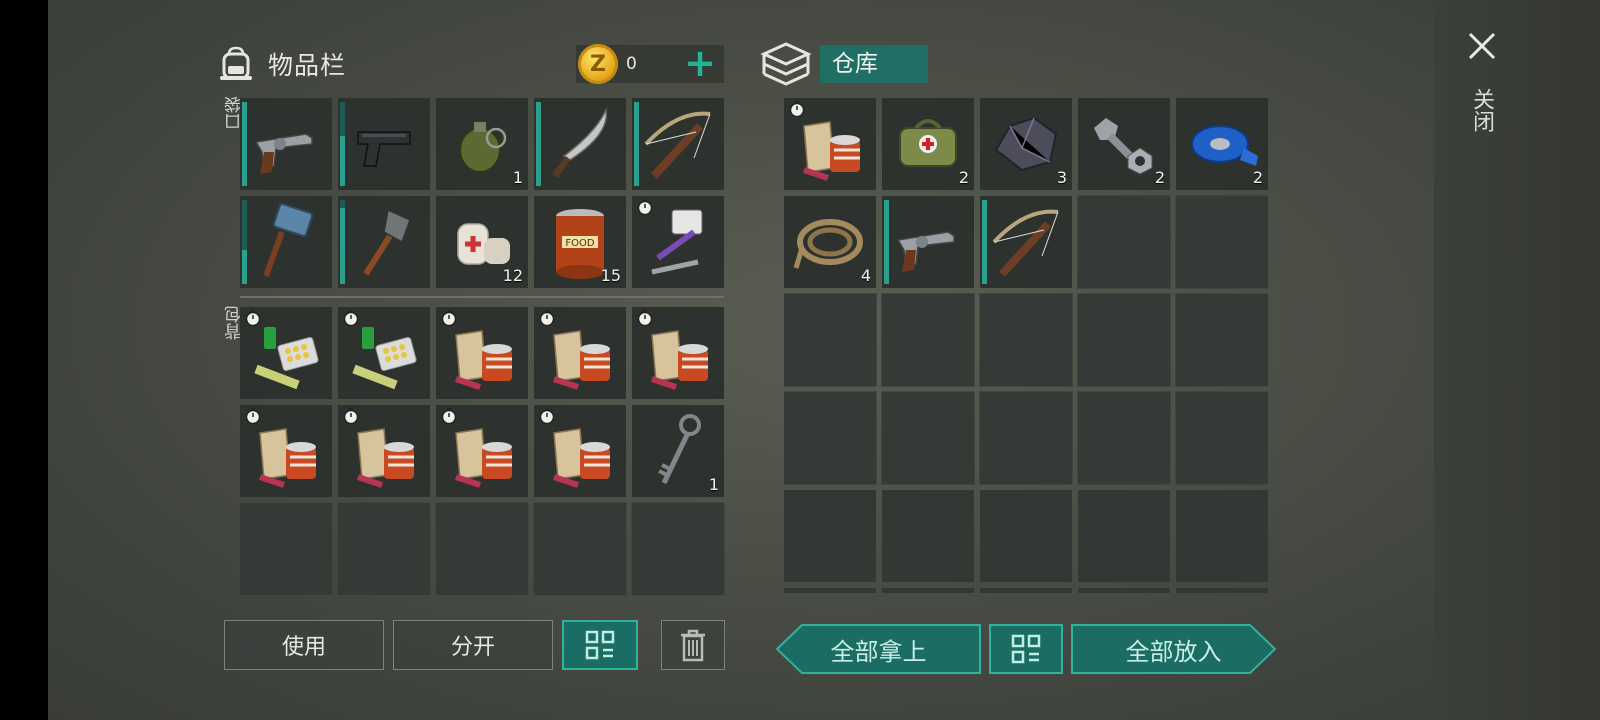 This screenshot has width=1600, height=720. What do you see at coordinates (650, 64) in the screenshot?
I see `coin-balance: Z 0 +` at bounding box center [650, 64].